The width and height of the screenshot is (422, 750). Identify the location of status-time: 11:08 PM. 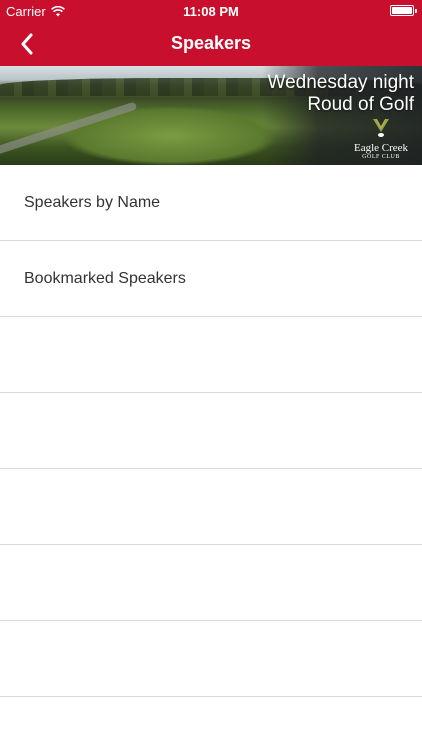
(211, 11).